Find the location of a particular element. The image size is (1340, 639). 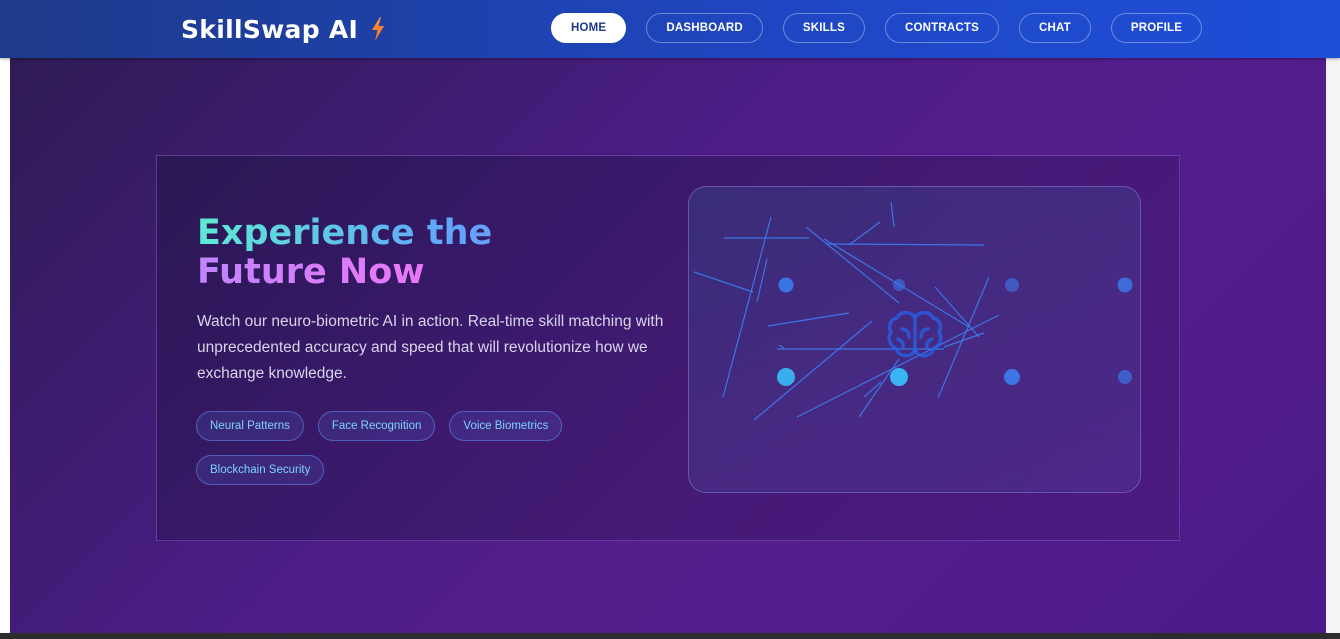

nav-dashboard-button: DASHBOARD is located at coordinates (704, 28).